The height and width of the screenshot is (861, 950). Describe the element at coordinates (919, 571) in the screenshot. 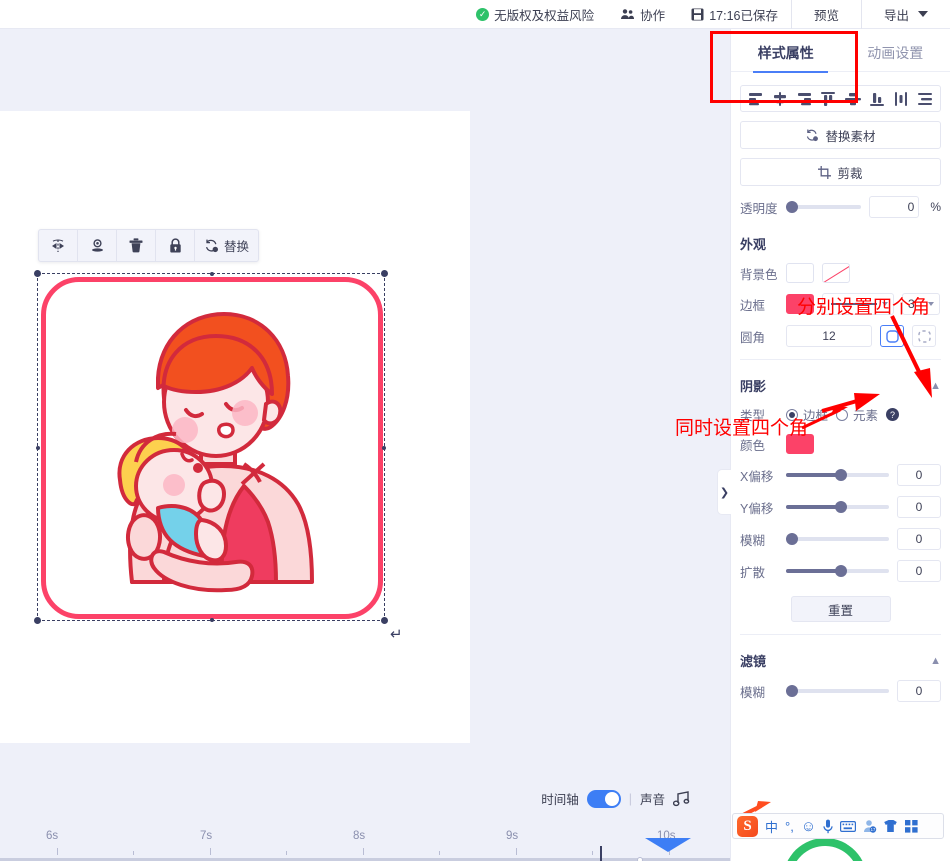

I see `shadow-spread-value: 0` at that location.